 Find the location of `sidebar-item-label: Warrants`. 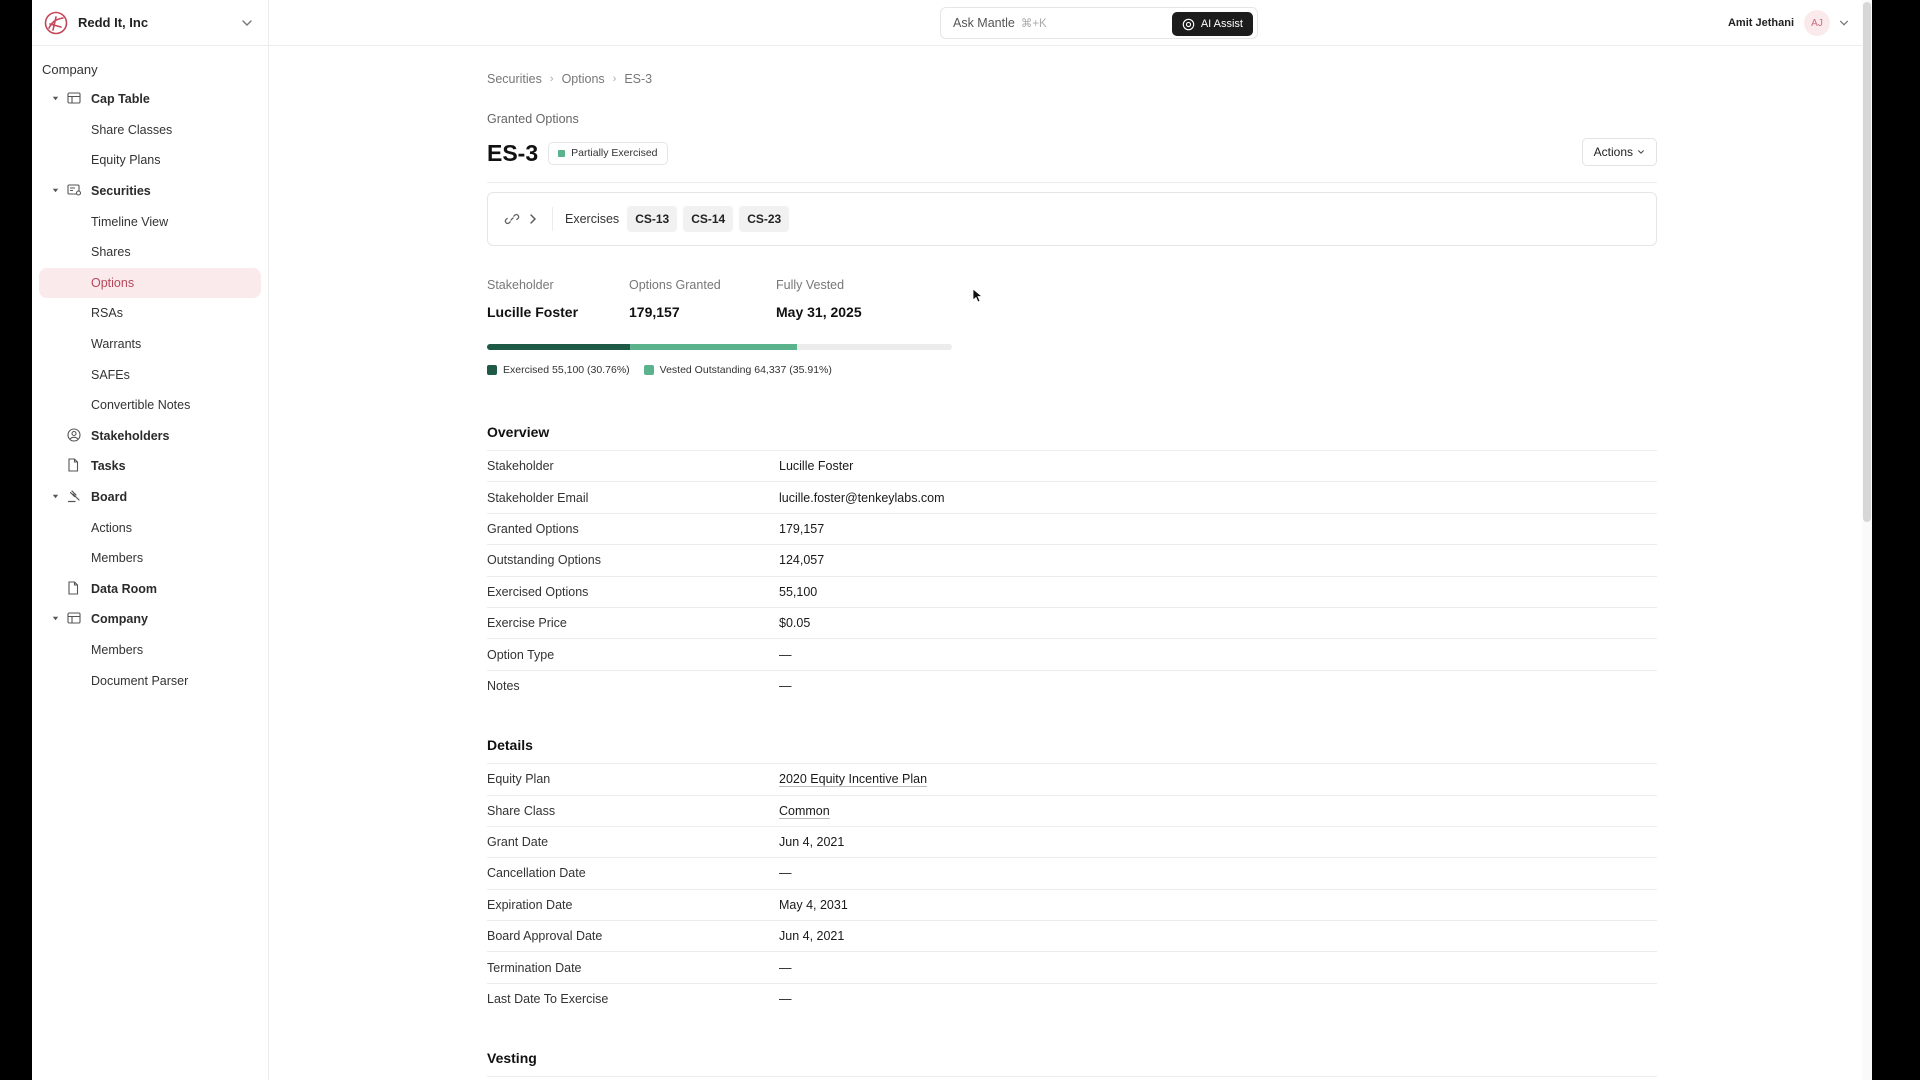

sidebar-item-label: Warrants is located at coordinates (116, 344).